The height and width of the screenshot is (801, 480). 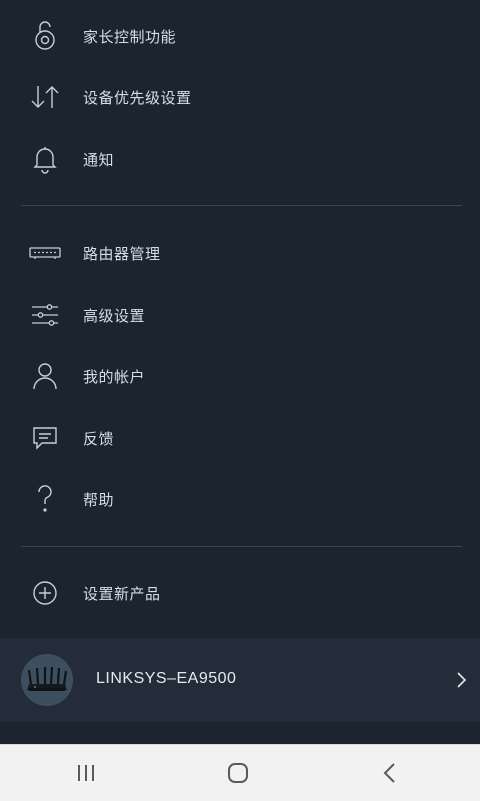 What do you see at coordinates (461, 680) in the screenshot?
I see `chevron-right-icon` at bounding box center [461, 680].